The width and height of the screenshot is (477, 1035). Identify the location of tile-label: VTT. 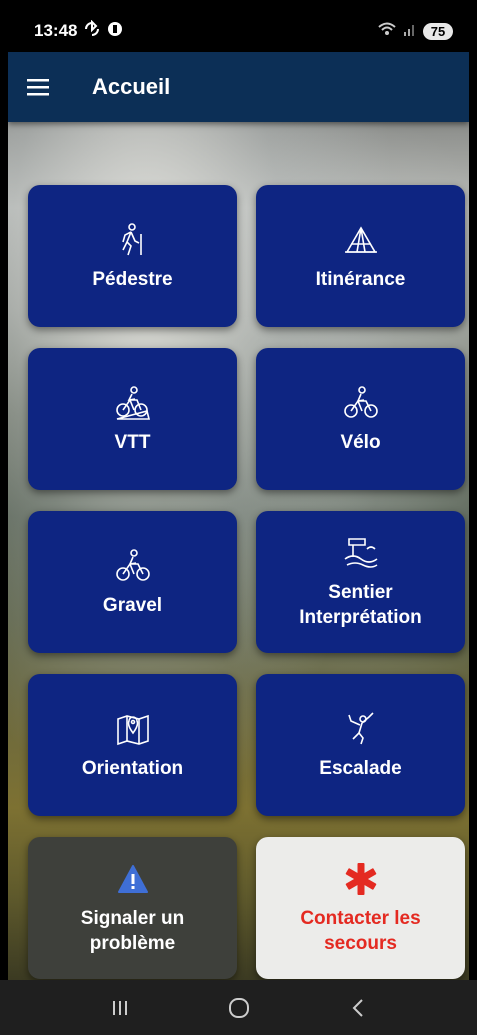
(132, 442).